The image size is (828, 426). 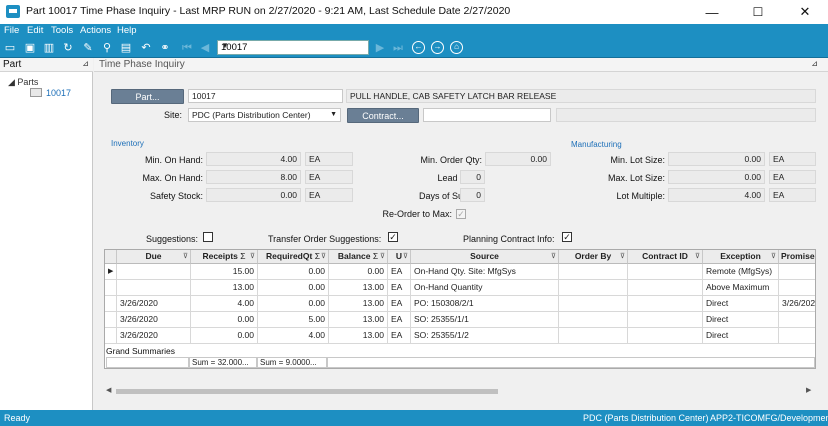 What do you see at coordinates (485, 336) in the screenshot?
I see `table-cell: SO: 25355/1/2` at bounding box center [485, 336].